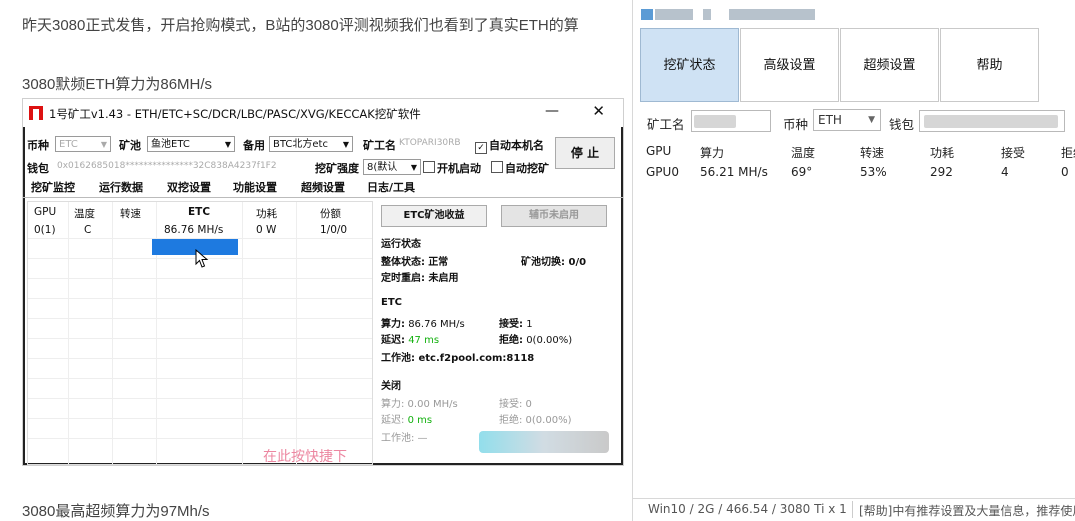 The width and height of the screenshot is (1075, 521). I want to click on help-hint: [帮助]中有推荐设置及大量信息，推荐使用, so click(967, 510).